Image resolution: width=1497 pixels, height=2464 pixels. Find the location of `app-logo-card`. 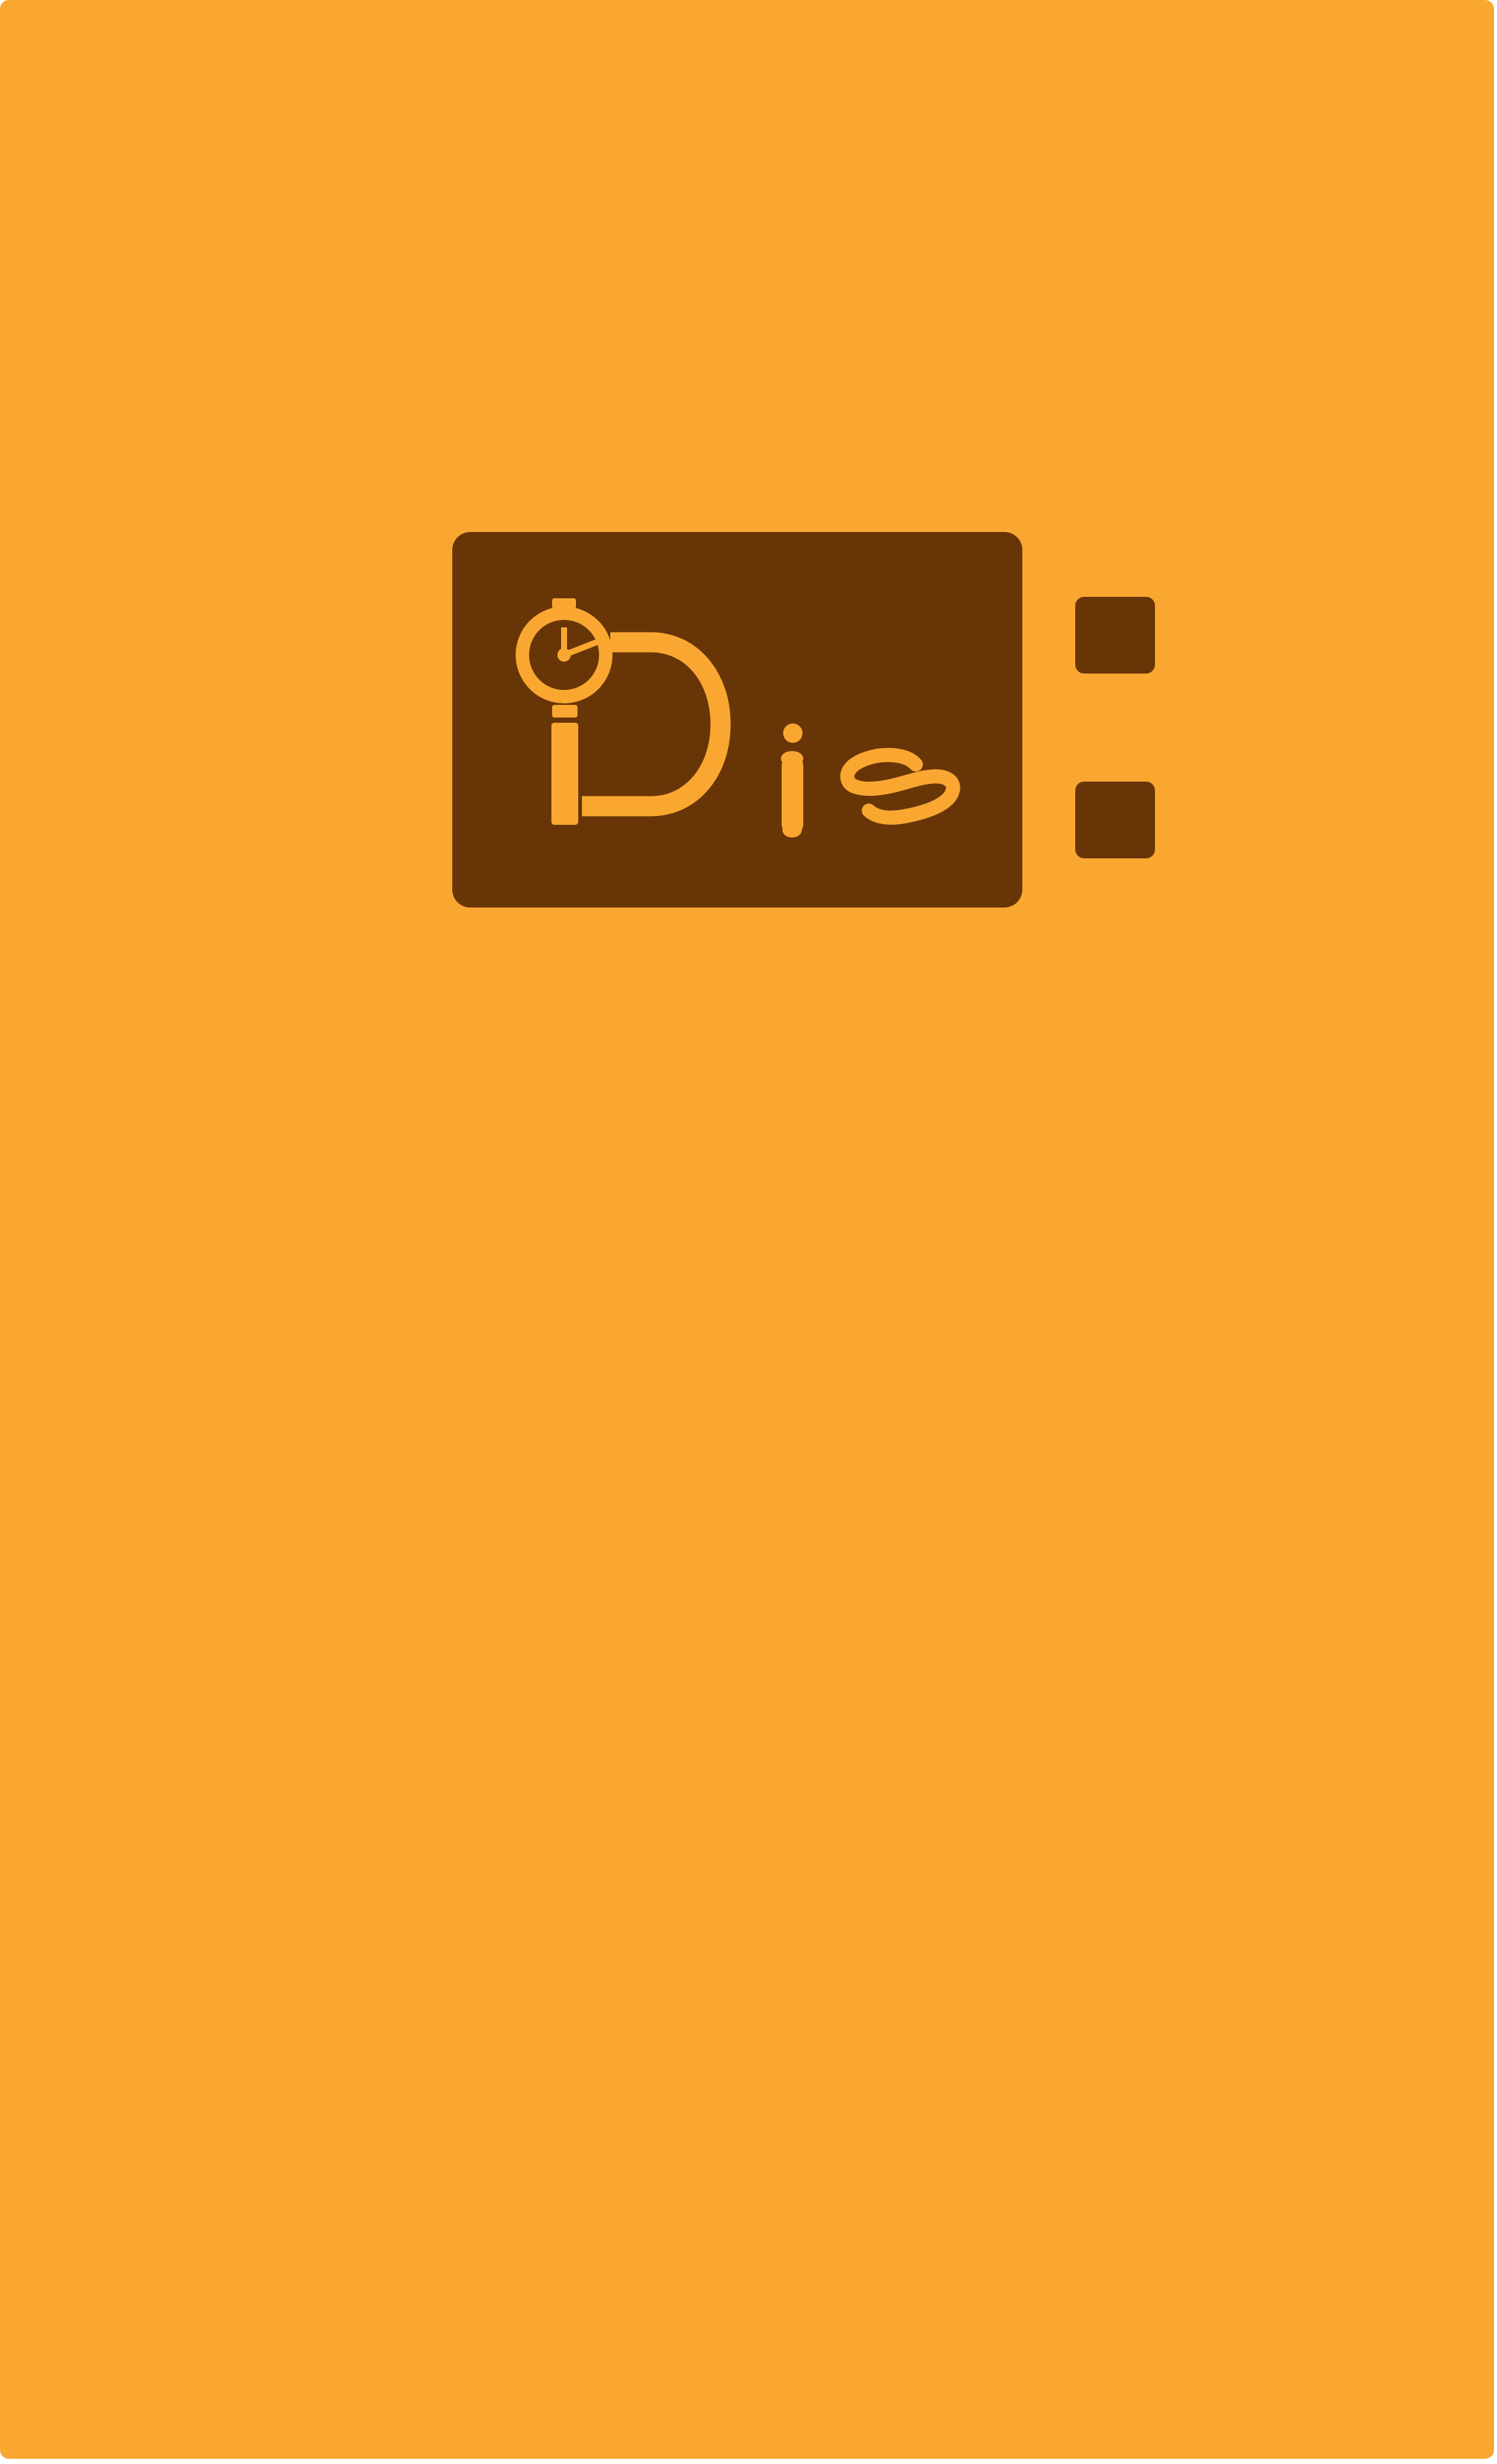

app-logo-card is located at coordinates (737, 720).